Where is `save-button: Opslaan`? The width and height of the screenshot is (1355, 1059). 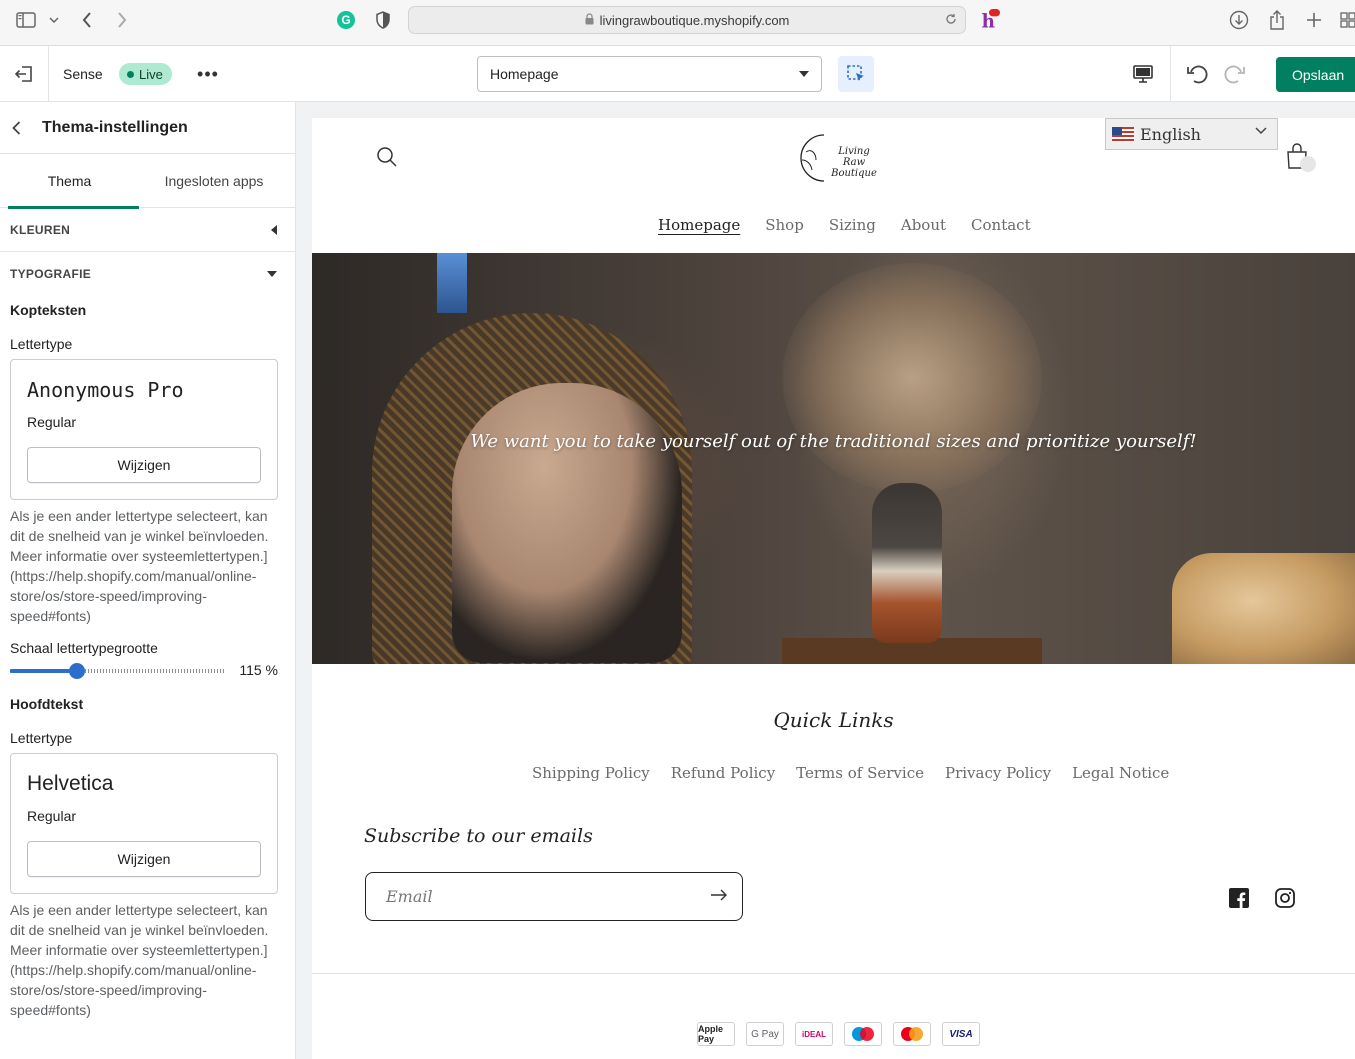 save-button: Opslaan is located at coordinates (1315, 74).